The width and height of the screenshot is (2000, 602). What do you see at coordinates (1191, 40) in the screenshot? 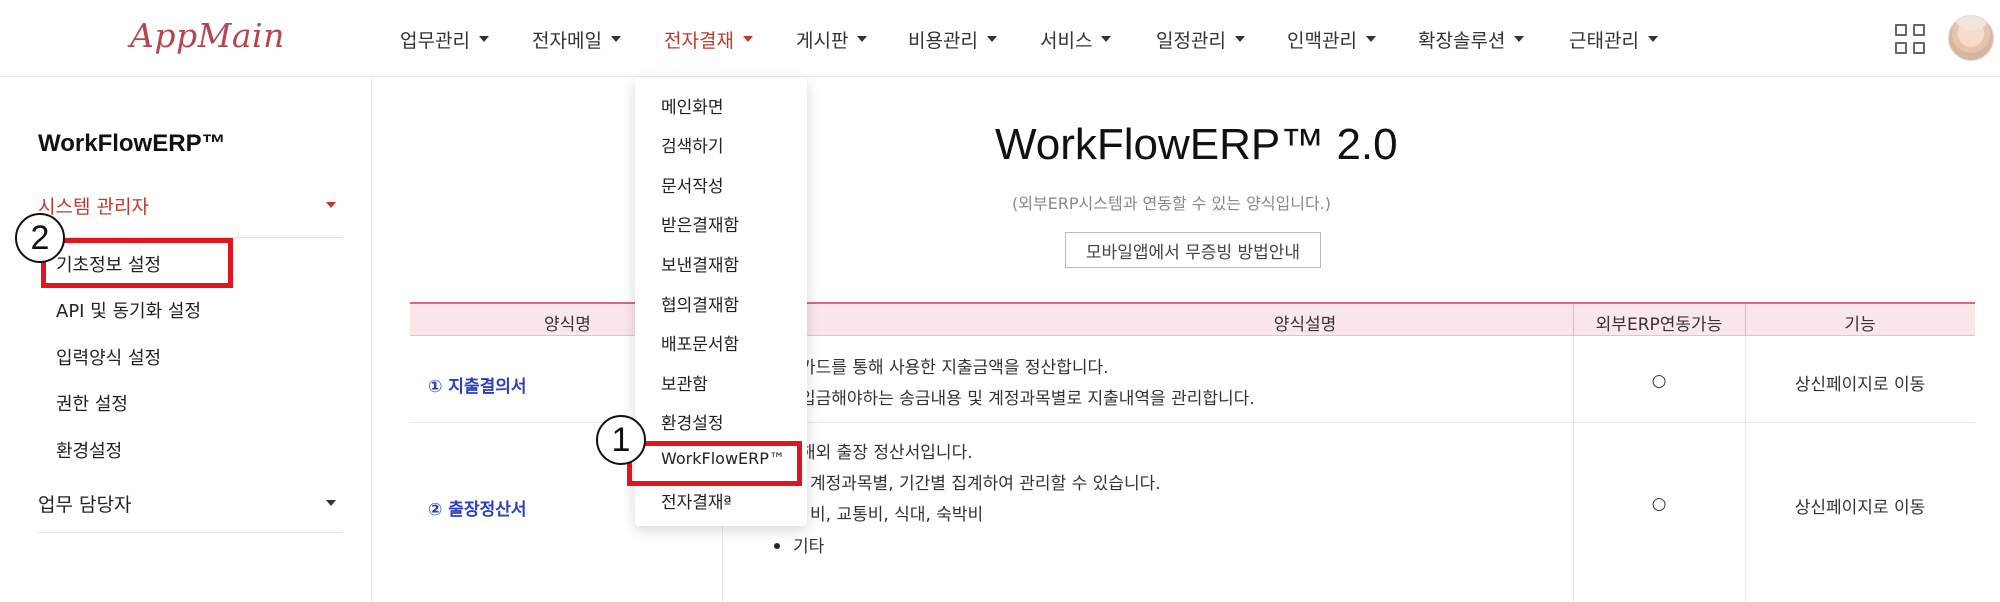
I see `nav-label: 일정관리` at bounding box center [1191, 40].